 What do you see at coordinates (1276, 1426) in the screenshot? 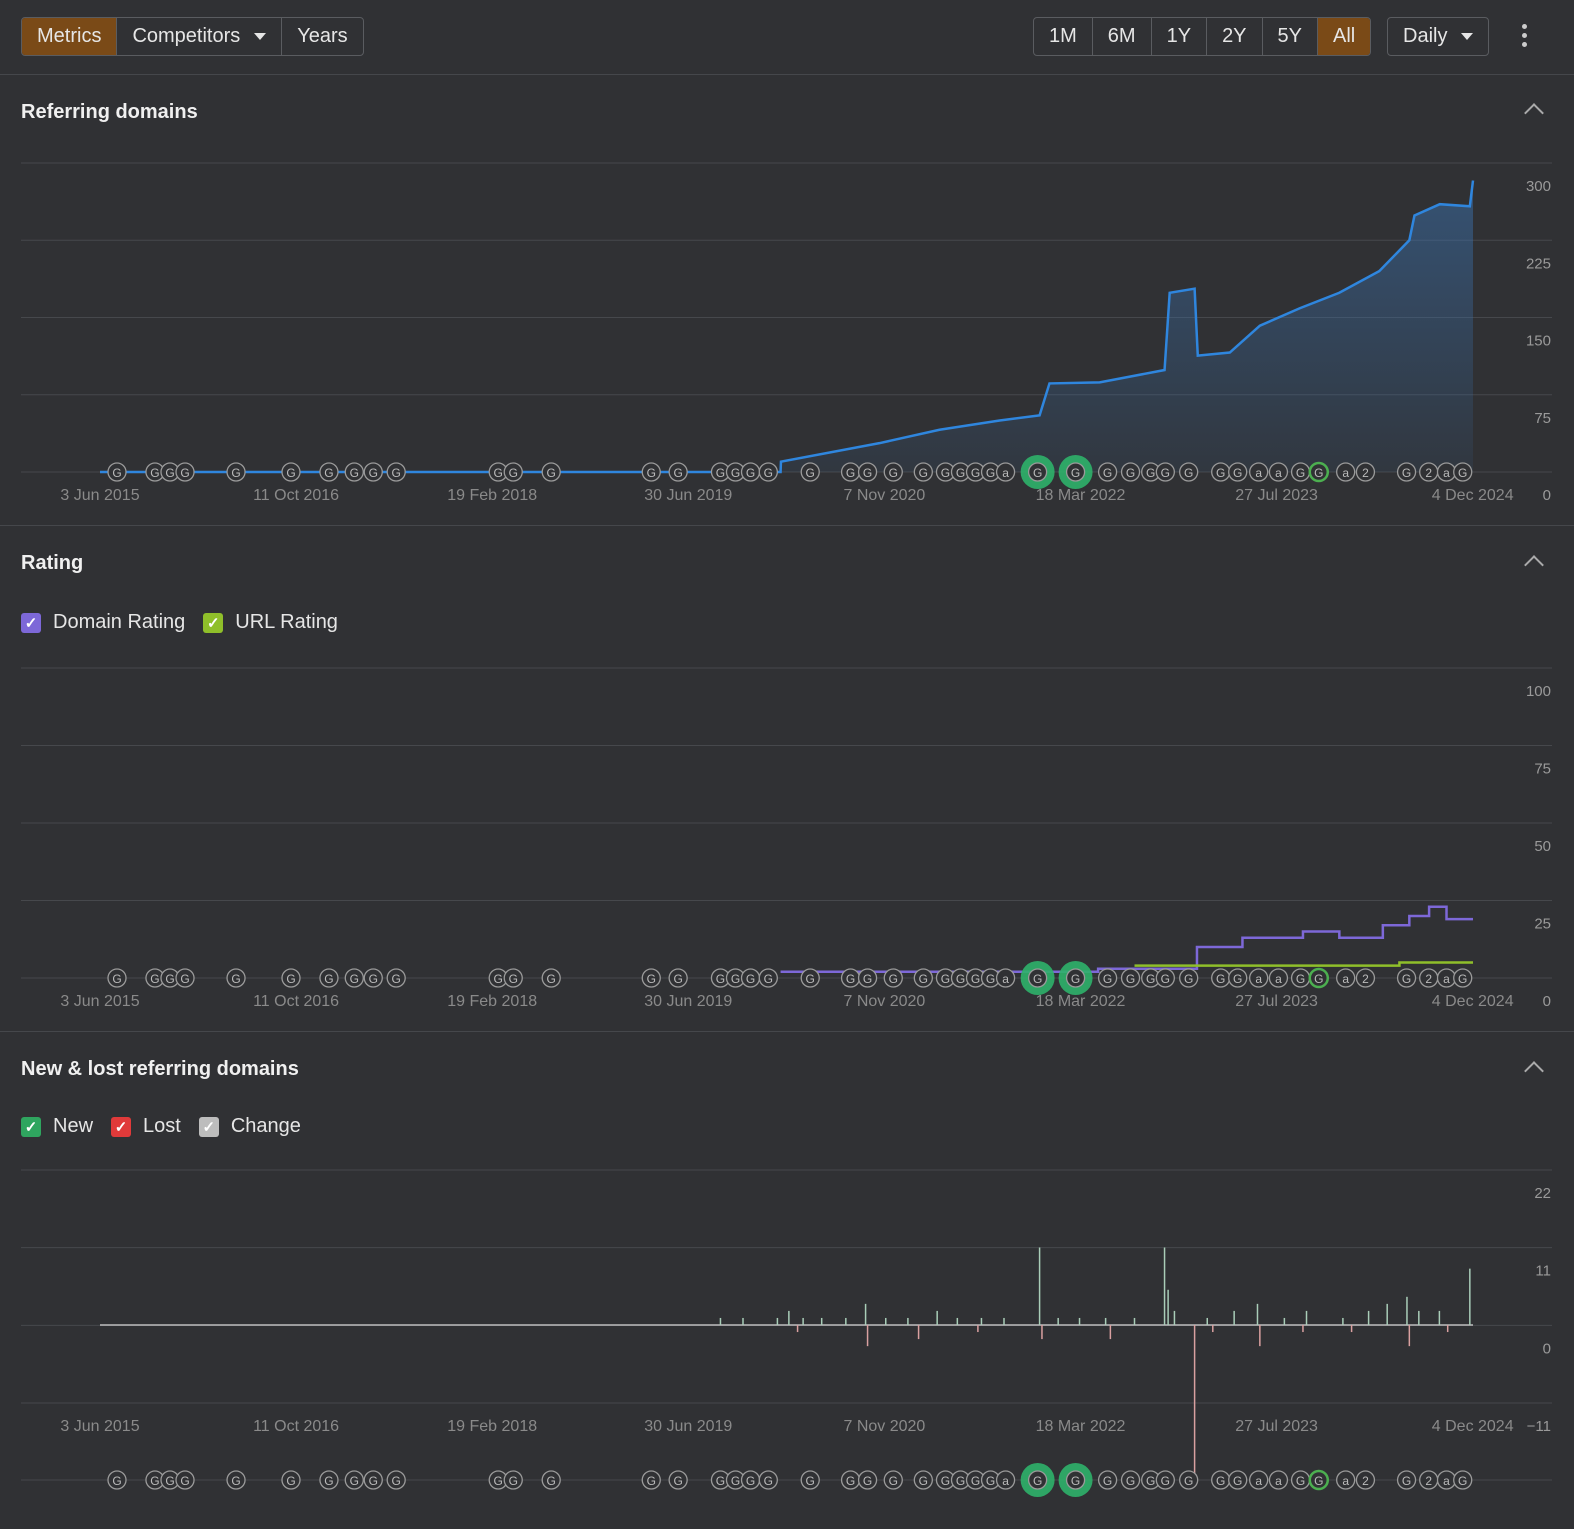
I see `x-tick-label: 27 Jul 2023` at bounding box center [1276, 1426].